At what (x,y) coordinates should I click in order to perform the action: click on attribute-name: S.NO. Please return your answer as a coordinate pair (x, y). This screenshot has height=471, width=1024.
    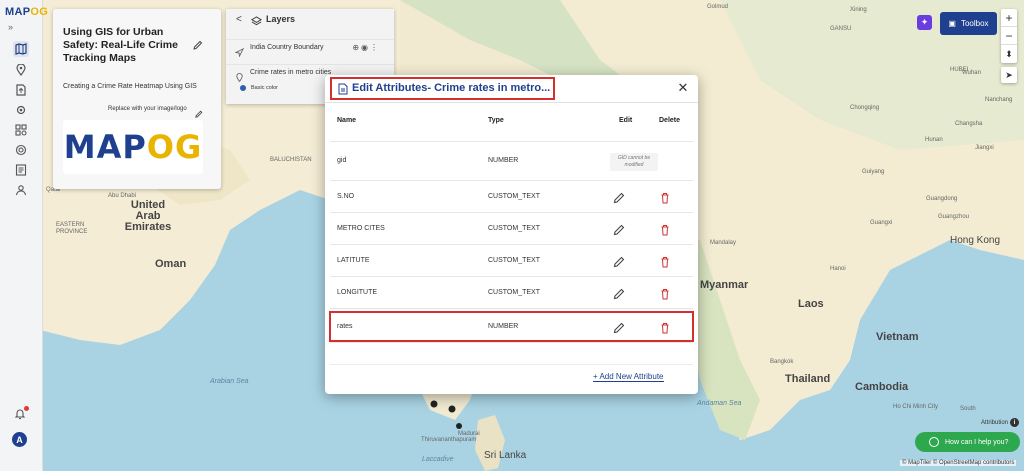
    Looking at the image, I should click on (346, 196).